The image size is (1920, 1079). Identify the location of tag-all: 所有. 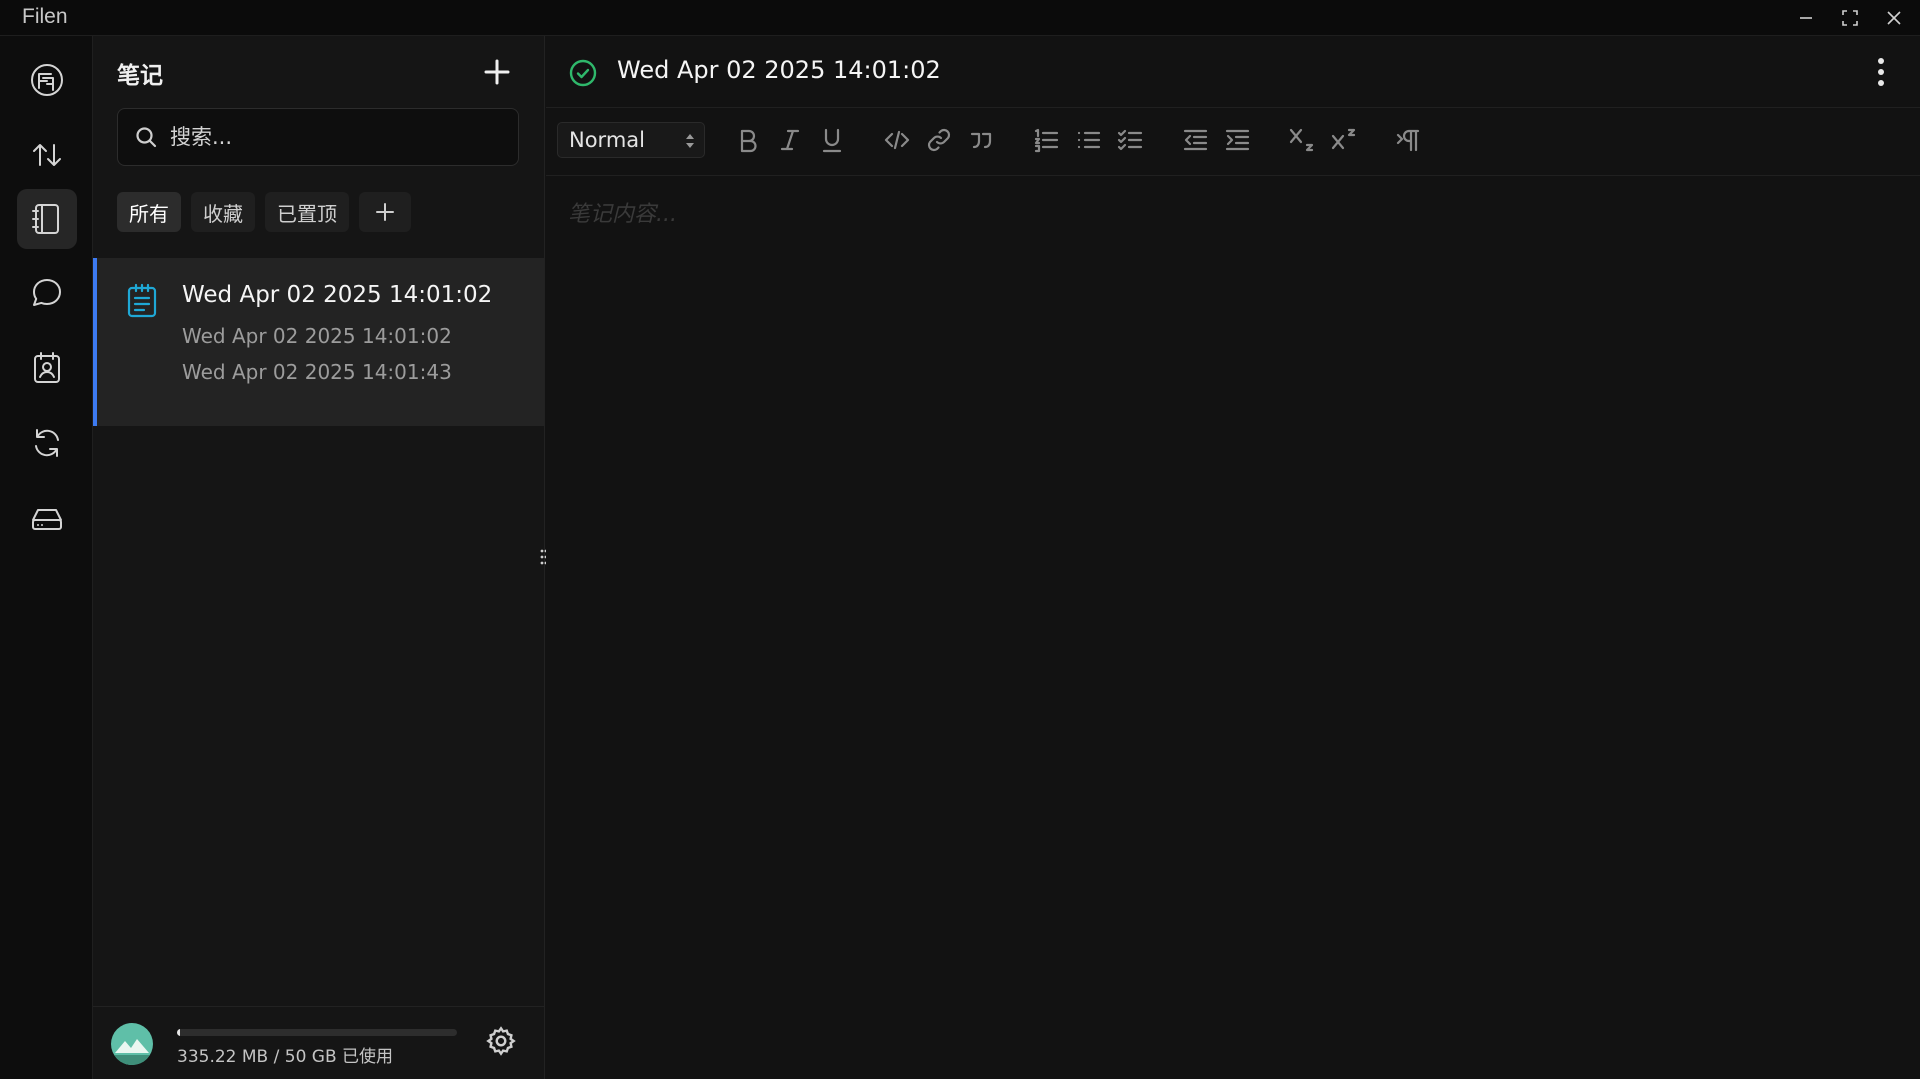
(149, 212).